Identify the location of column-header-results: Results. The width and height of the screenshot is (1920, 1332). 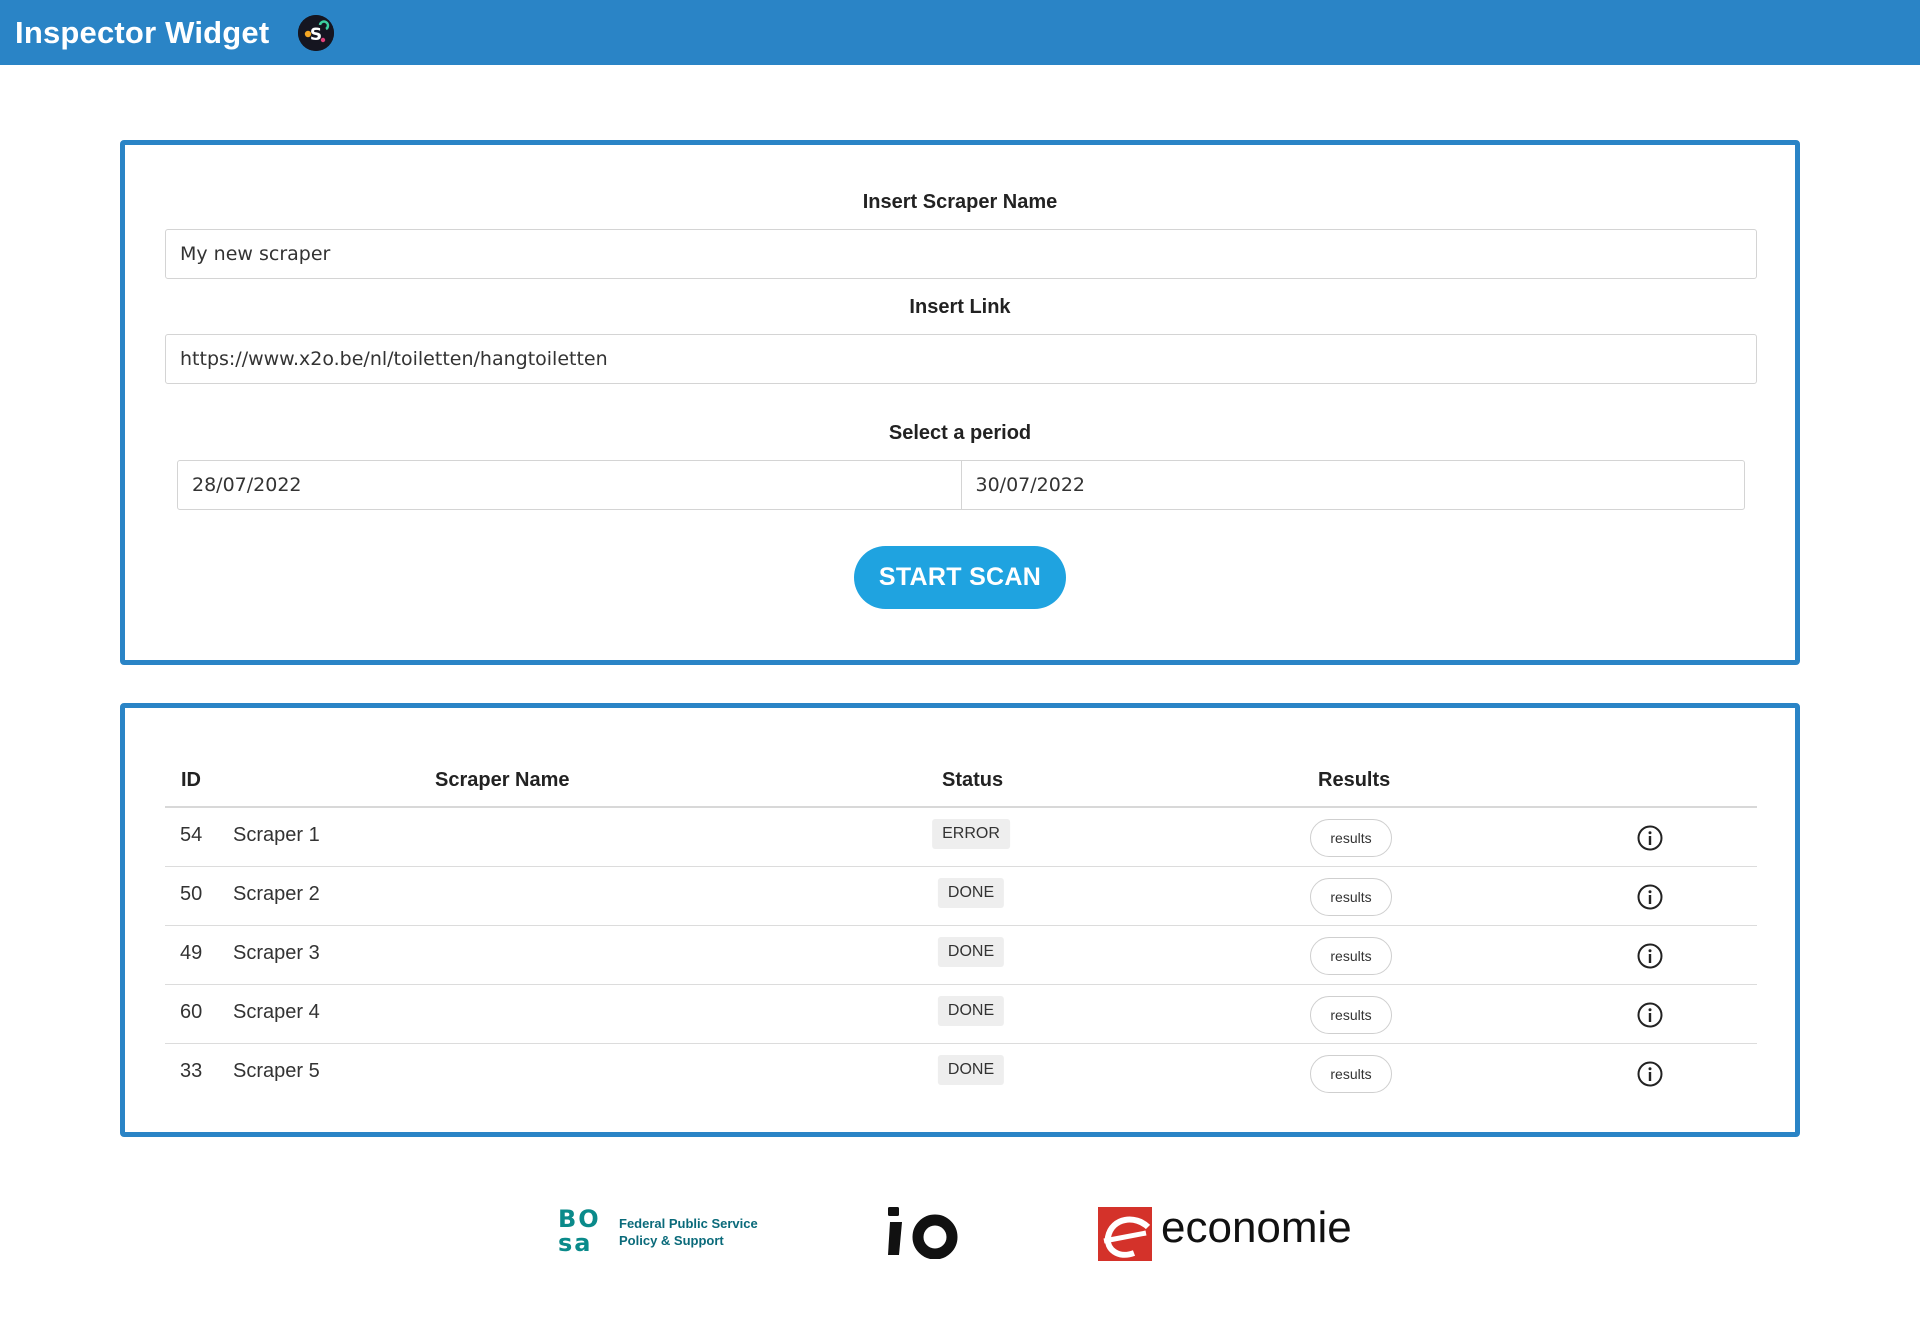
(1354, 780).